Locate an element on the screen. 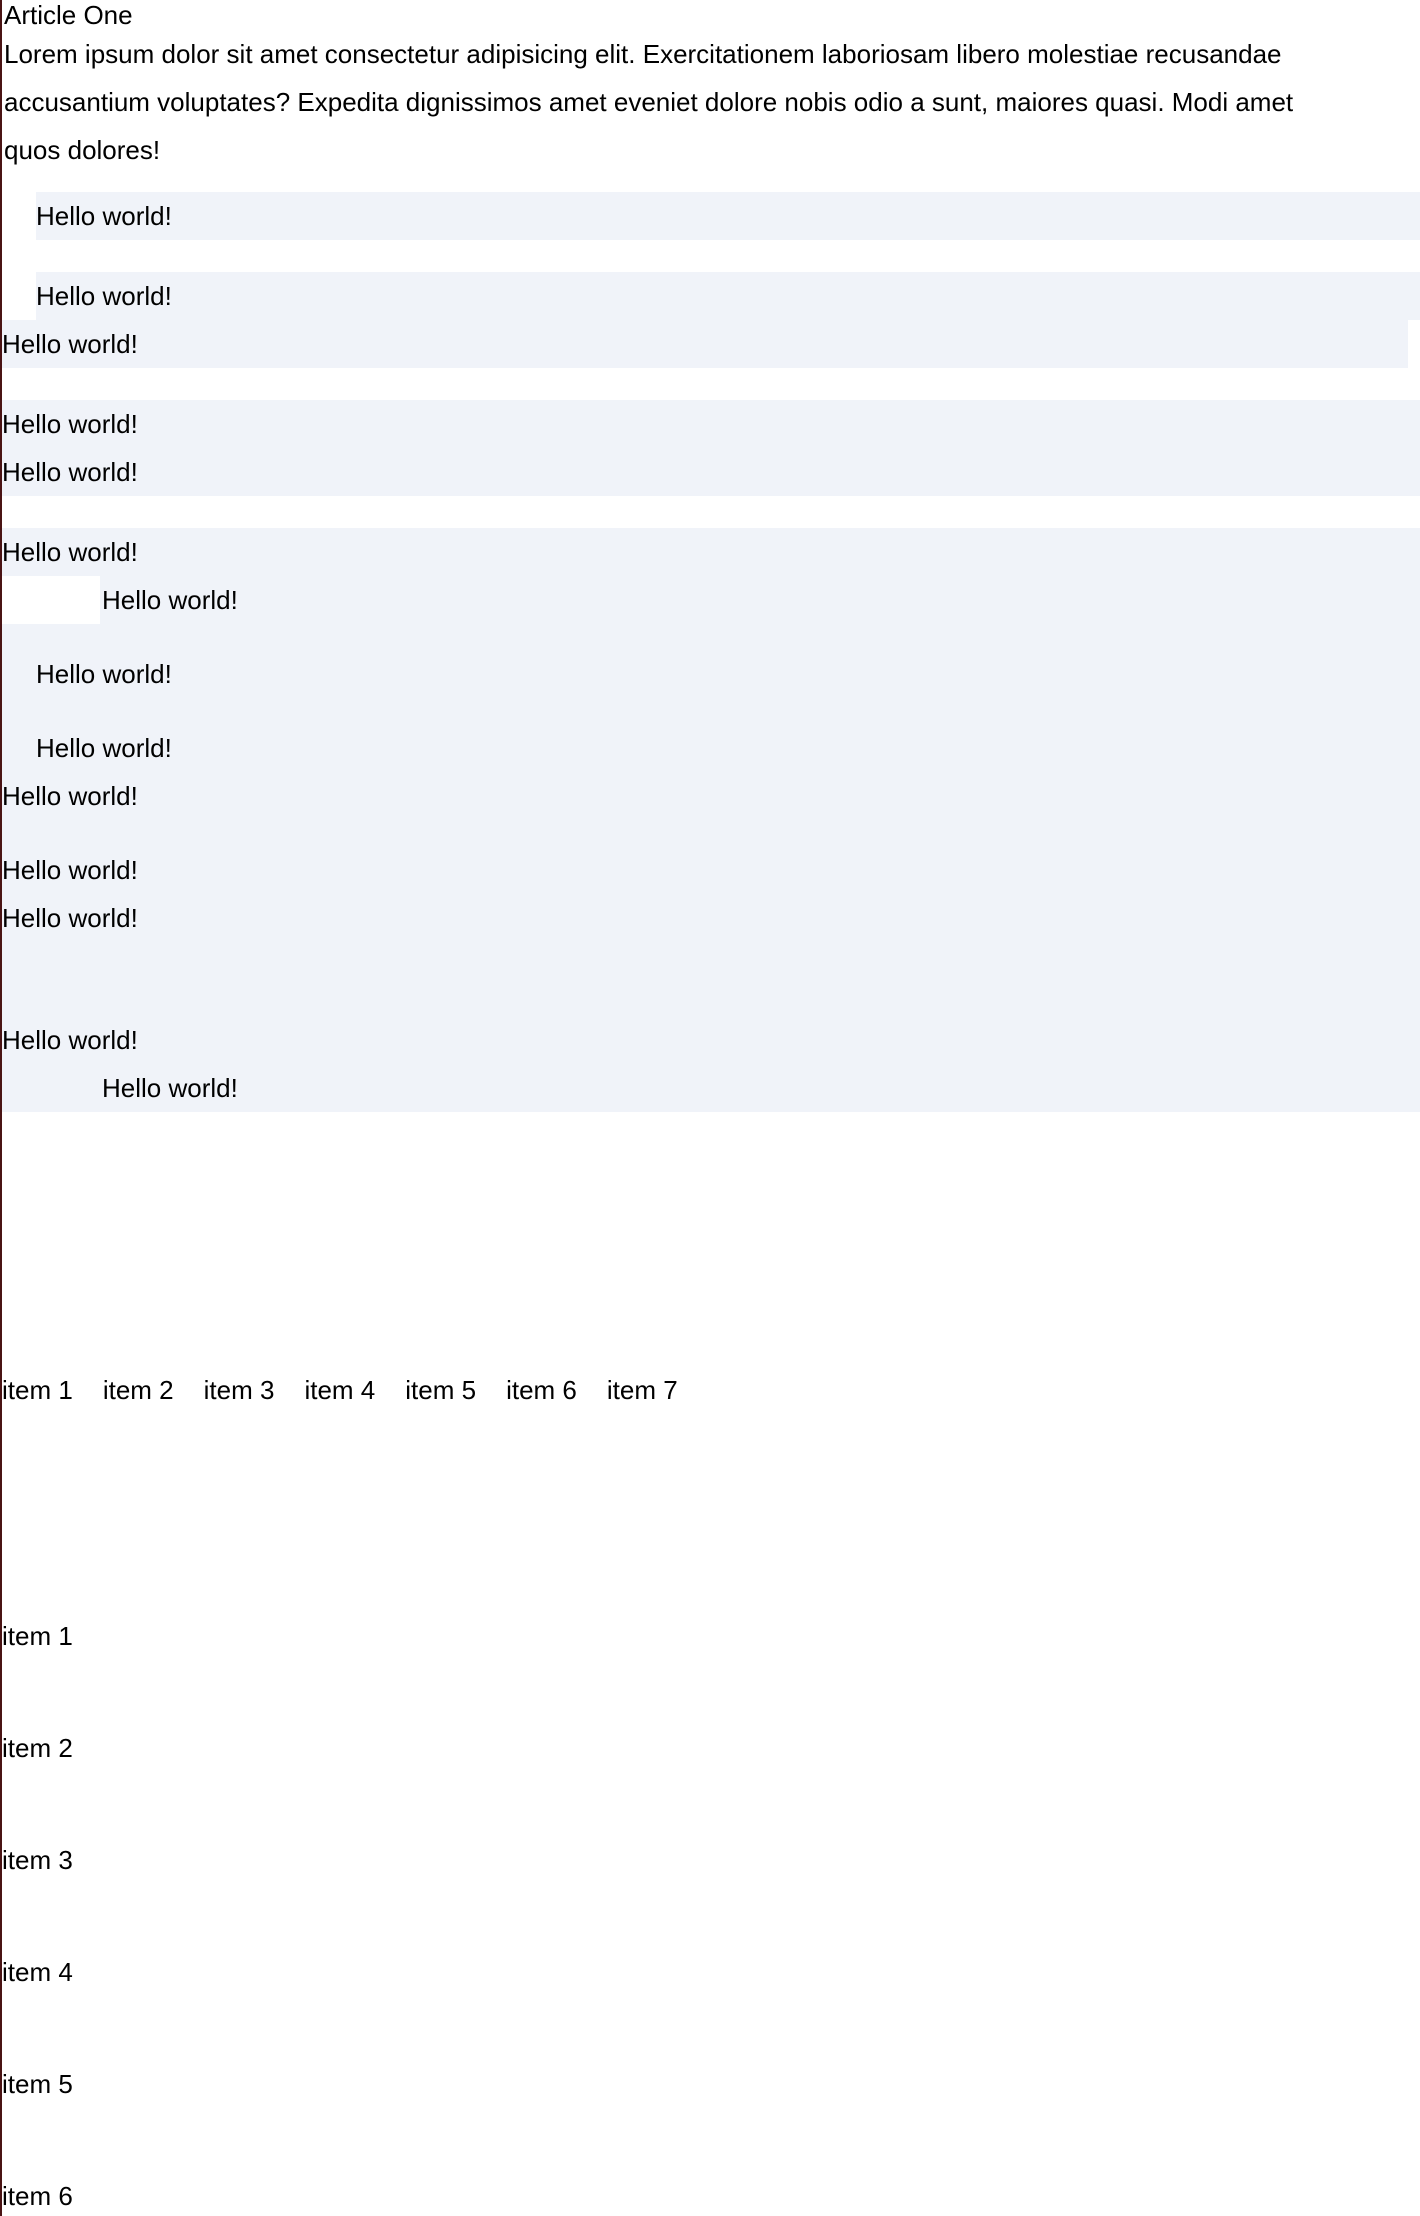 The width and height of the screenshot is (1420, 2216). hello-group-1: Hello world! is located at coordinates (711, 216).